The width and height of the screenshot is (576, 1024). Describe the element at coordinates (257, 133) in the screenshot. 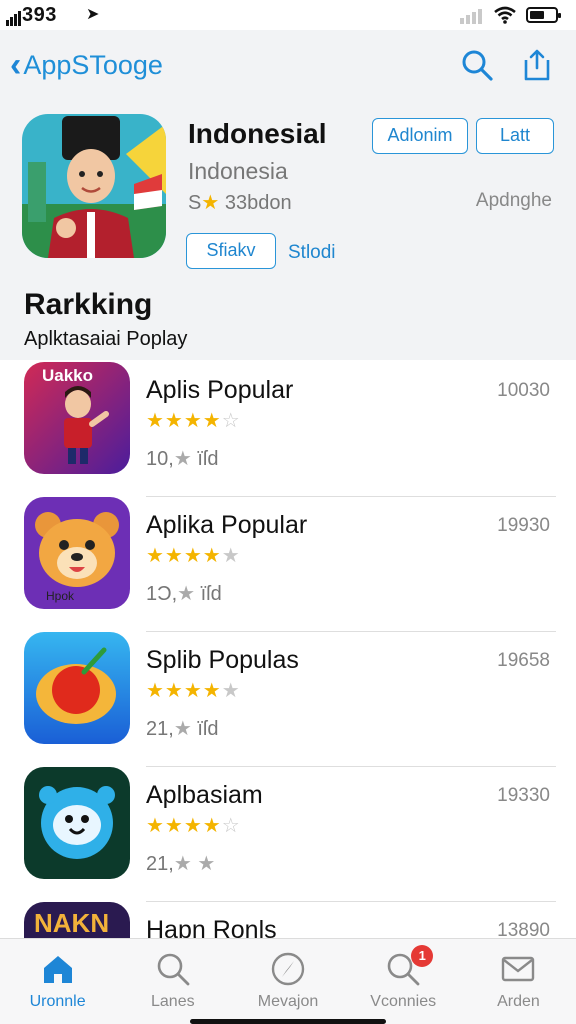

I see `featured-app-title: Indonesial` at that location.